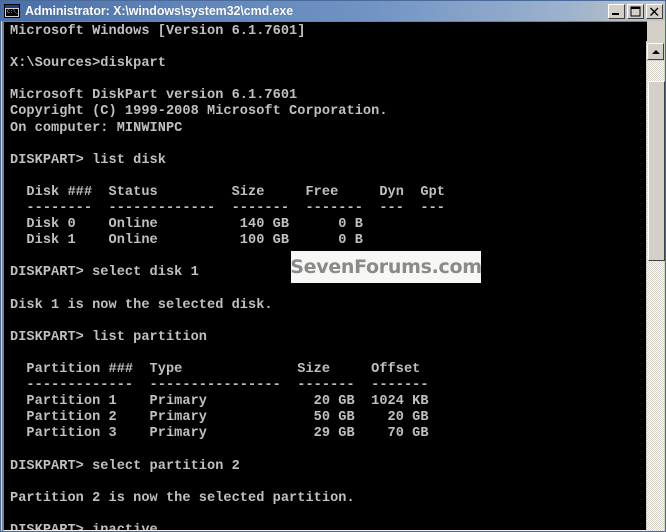  I want to click on close-icon, so click(654, 11).